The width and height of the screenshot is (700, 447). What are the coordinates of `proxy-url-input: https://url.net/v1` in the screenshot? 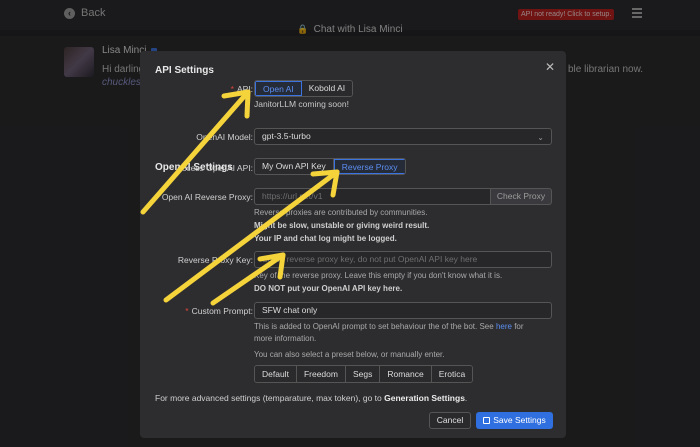 It's located at (372, 196).